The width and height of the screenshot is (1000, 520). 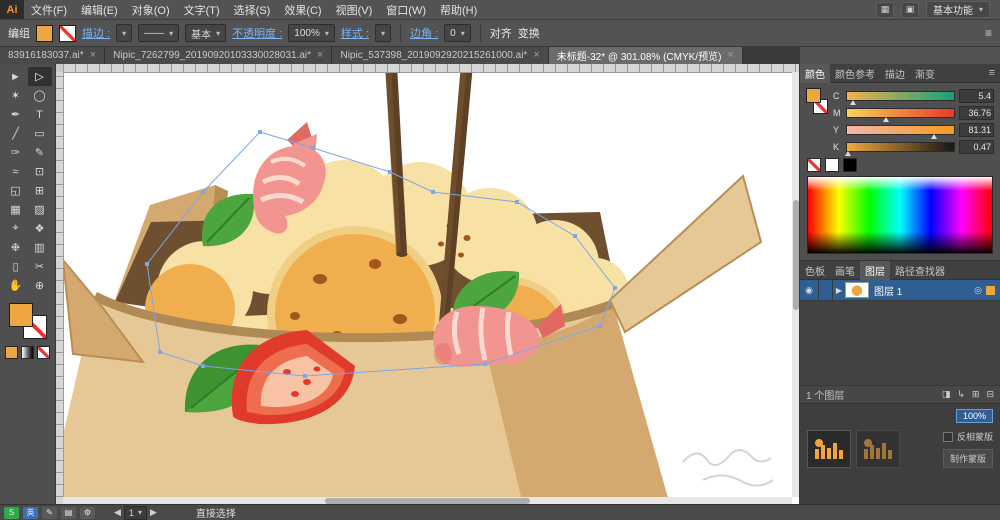 I want to click on white-swatch, so click(x=832, y=165).